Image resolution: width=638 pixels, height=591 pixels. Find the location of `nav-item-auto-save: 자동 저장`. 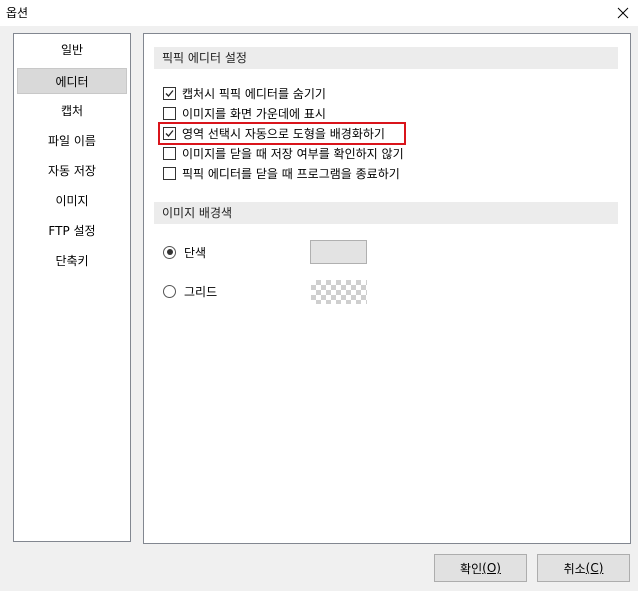

nav-item-auto-save: 자동 저장 is located at coordinates (72, 171).